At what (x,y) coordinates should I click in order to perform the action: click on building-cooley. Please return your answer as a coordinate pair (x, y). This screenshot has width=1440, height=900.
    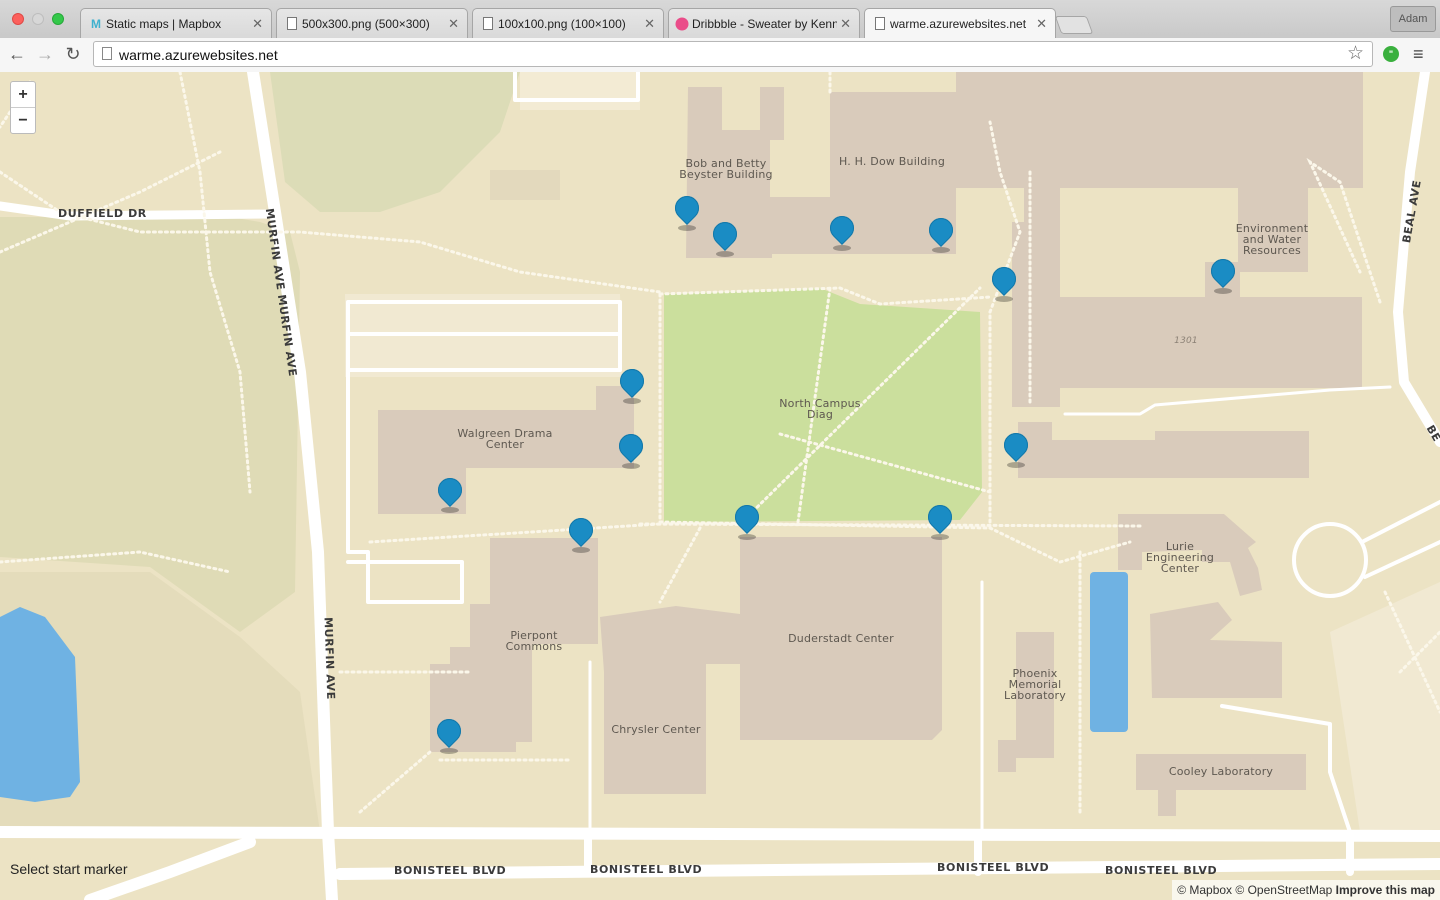
    Looking at the image, I should click on (1221, 785).